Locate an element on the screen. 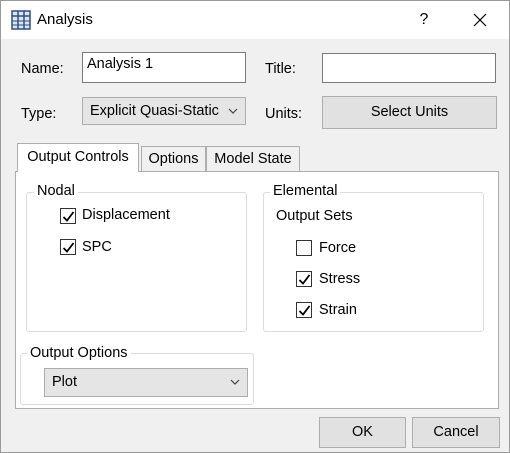 The width and height of the screenshot is (510, 453). select-units-button: Select Units is located at coordinates (409, 112).